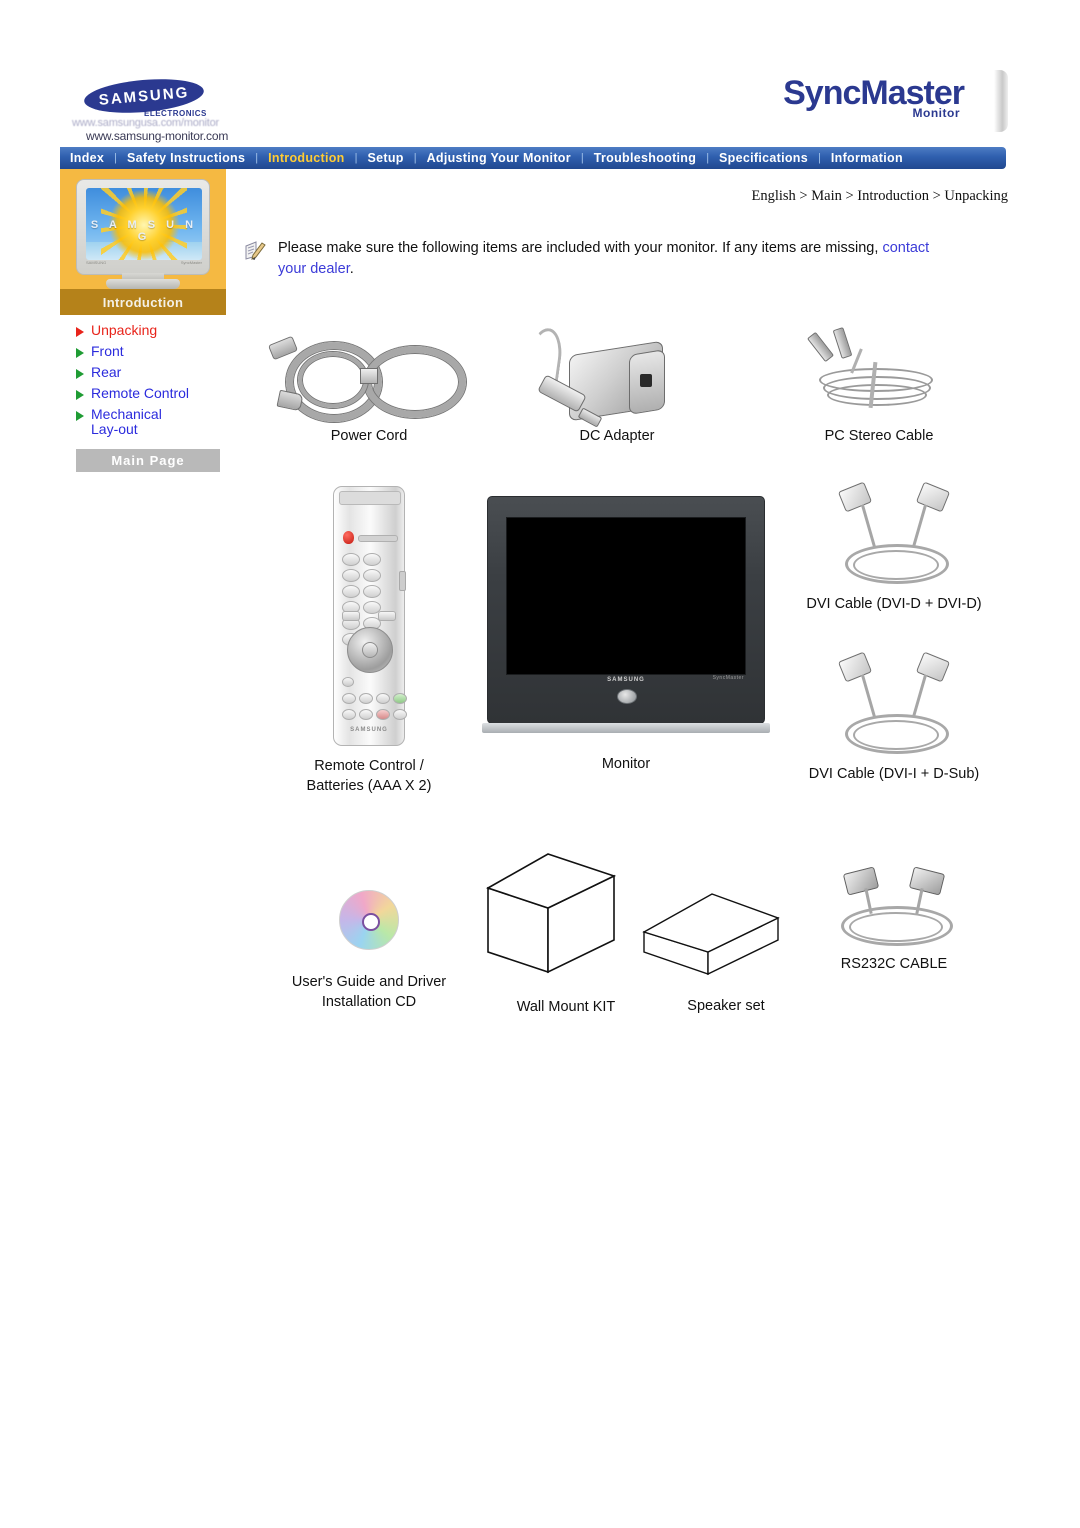 Image resolution: width=1080 pixels, height=1528 pixels. What do you see at coordinates (874, 93) in the screenshot?
I see `syncmaster-wordmark: SyncMaster` at bounding box center [874, 93].